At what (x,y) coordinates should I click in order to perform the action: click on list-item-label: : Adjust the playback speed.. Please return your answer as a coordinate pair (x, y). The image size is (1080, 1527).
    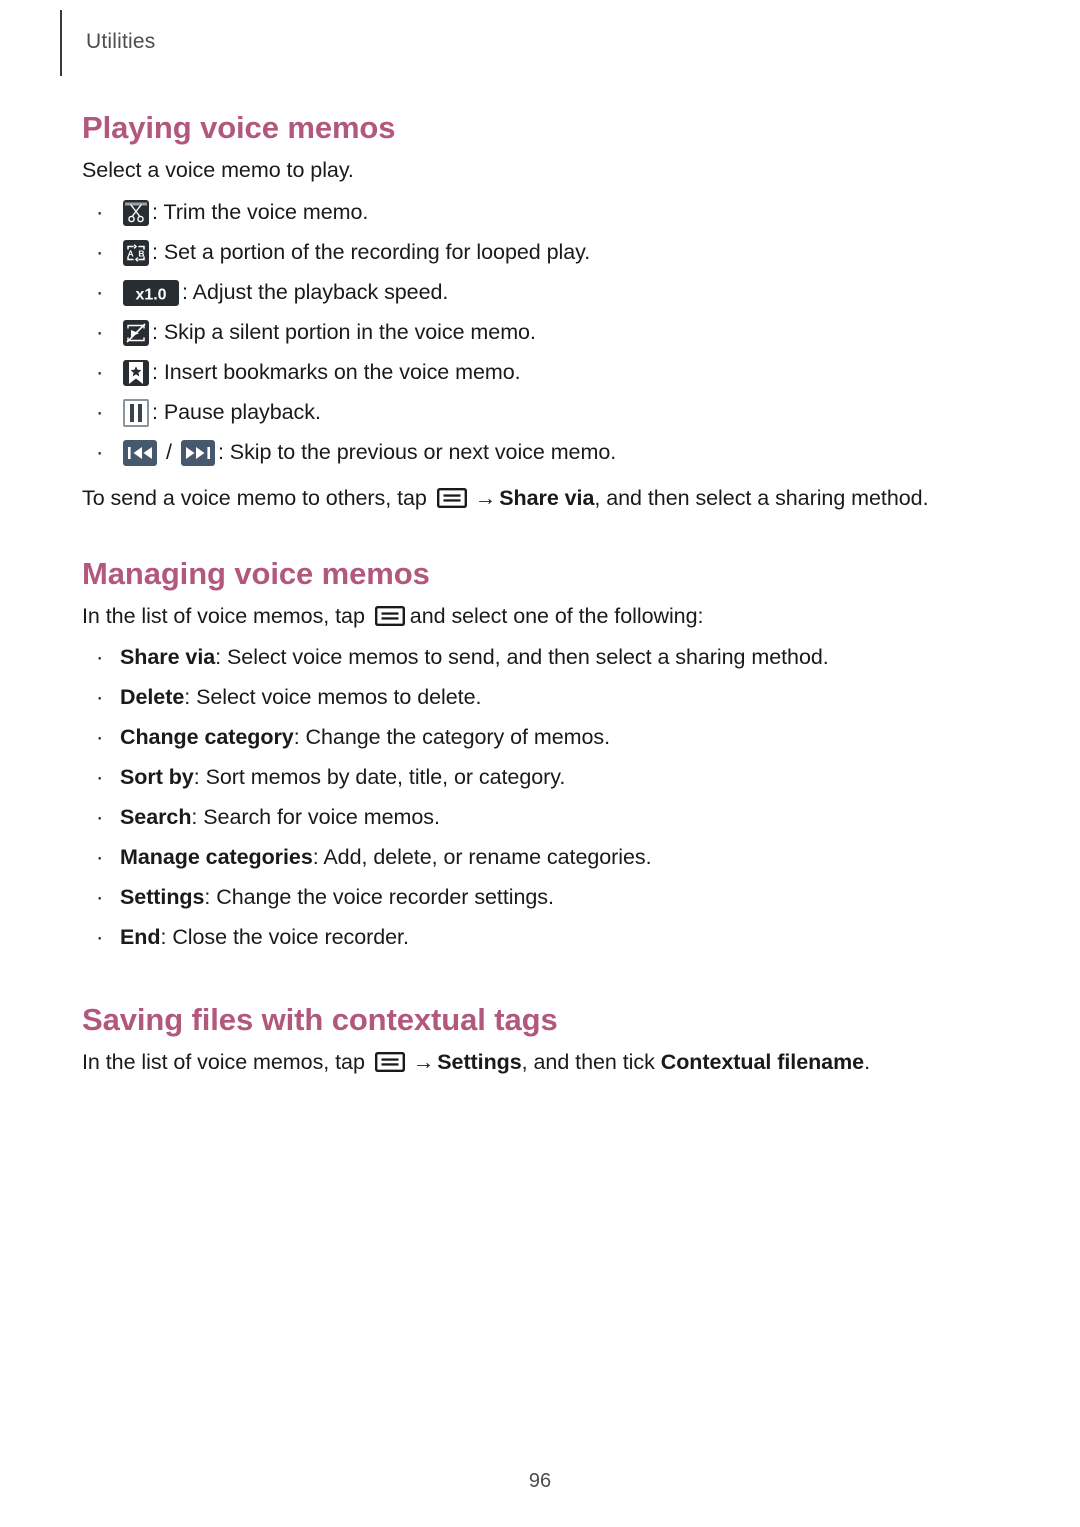
    Looking at the image, I should click on (315, 292).